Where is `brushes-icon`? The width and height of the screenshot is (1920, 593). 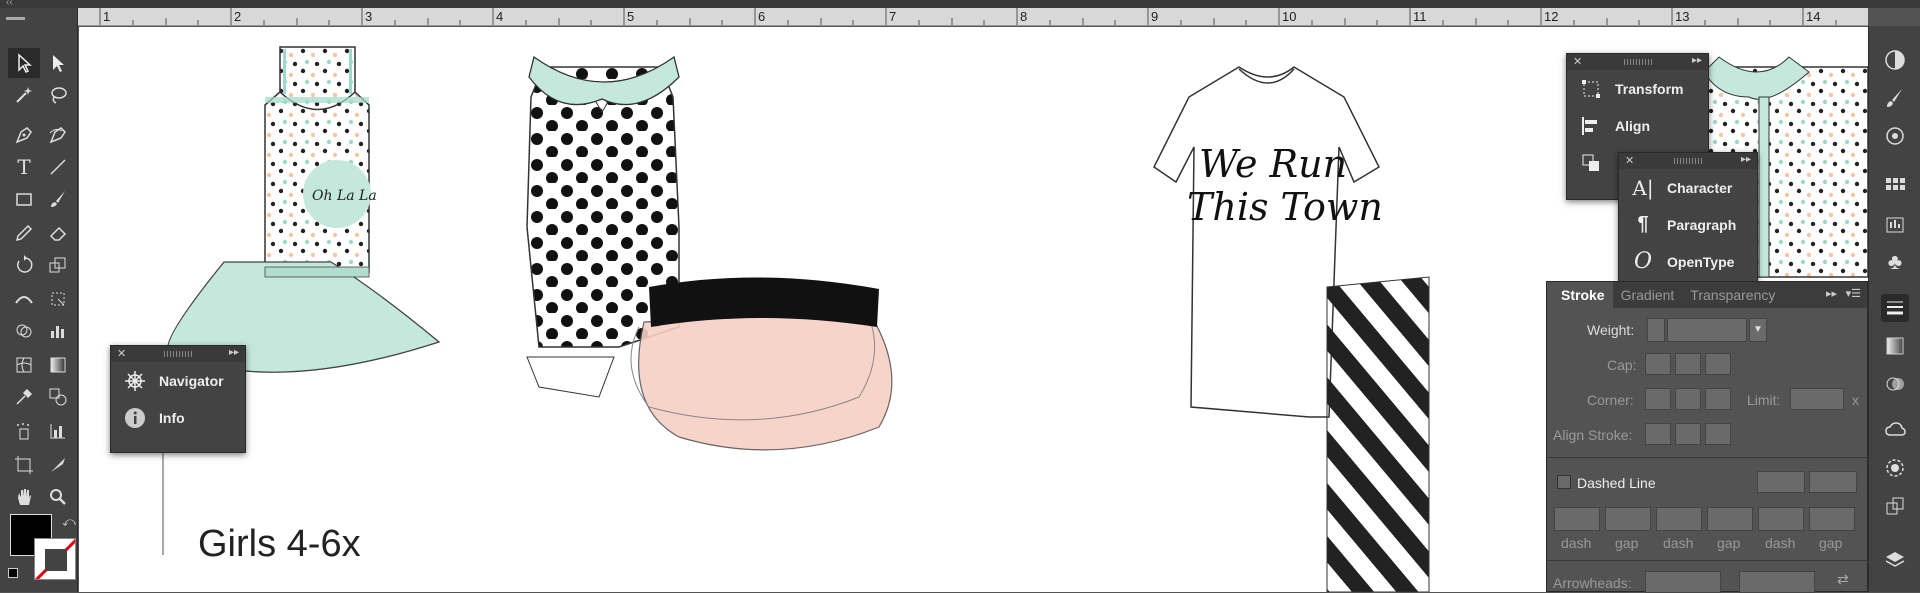 brushes-icon is located at coordinates (1895, 98).